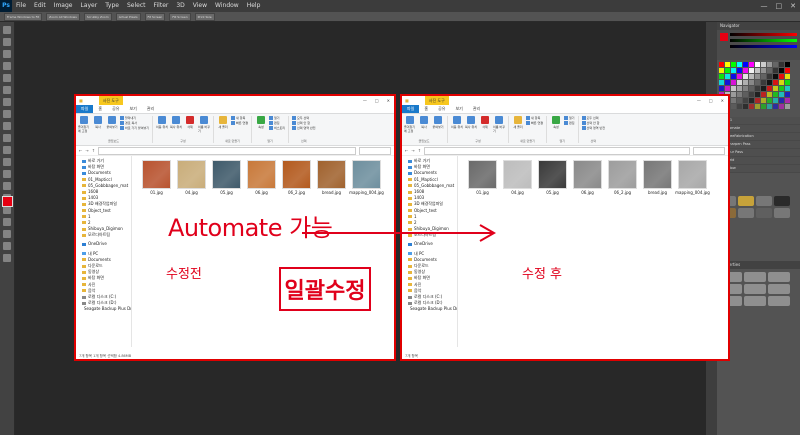 The width and height of the screenshot is (800, 435). Describe the element at coordinates (7, 234) in the screenshot. I see `shape-tool-icon` at that location.